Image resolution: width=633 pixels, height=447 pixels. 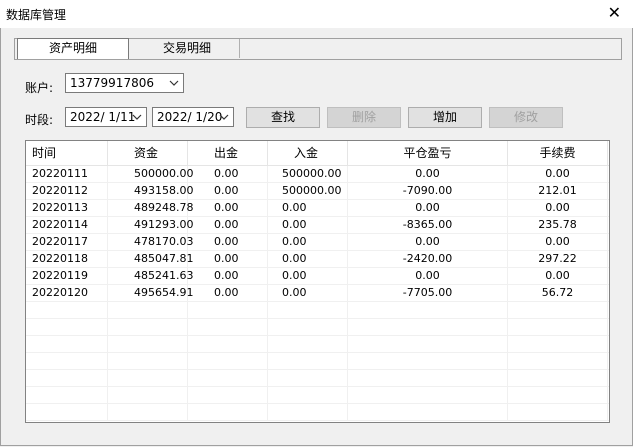 I want to click on table-row: 20220114 491293.00 0.00 0.00 -8365.00 235.78, so click(x=317, y=225).